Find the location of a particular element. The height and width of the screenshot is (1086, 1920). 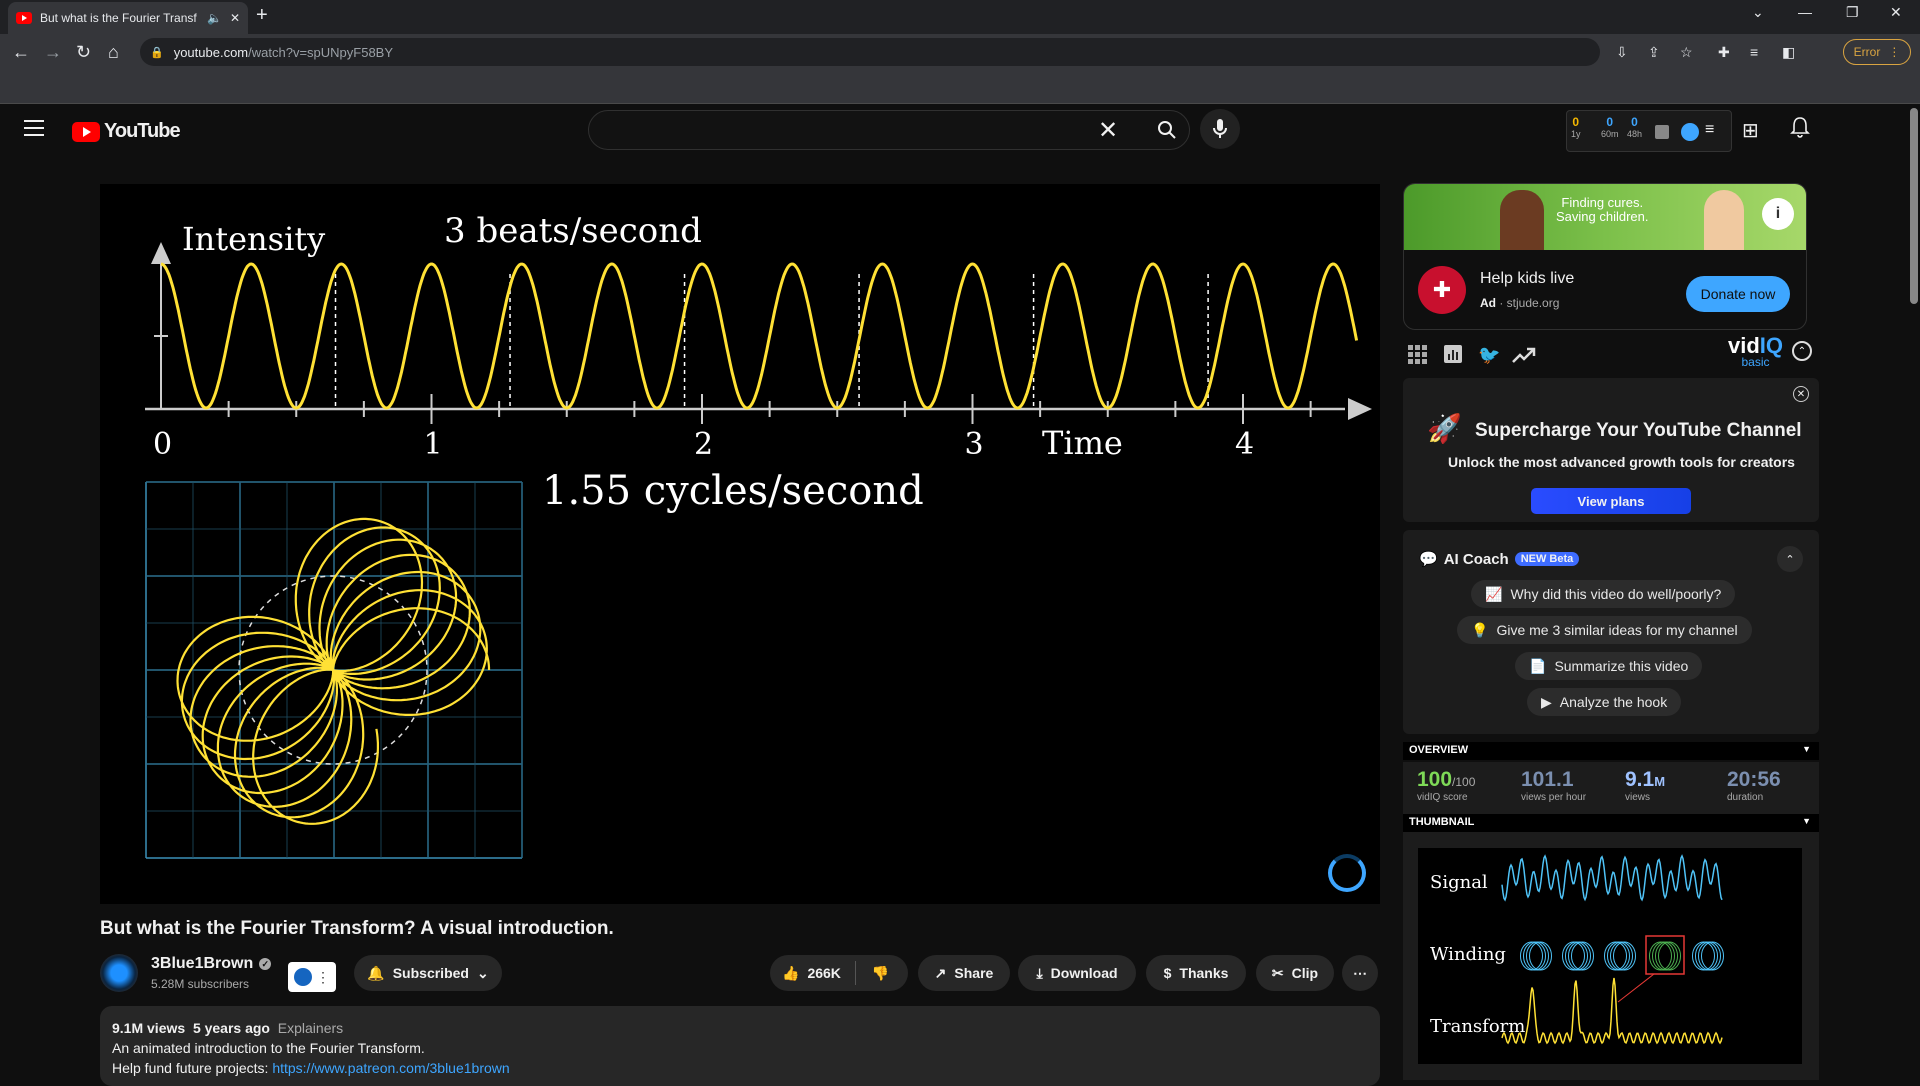

more-dots-icon: ⋮ is located at coordinates (323, 976).